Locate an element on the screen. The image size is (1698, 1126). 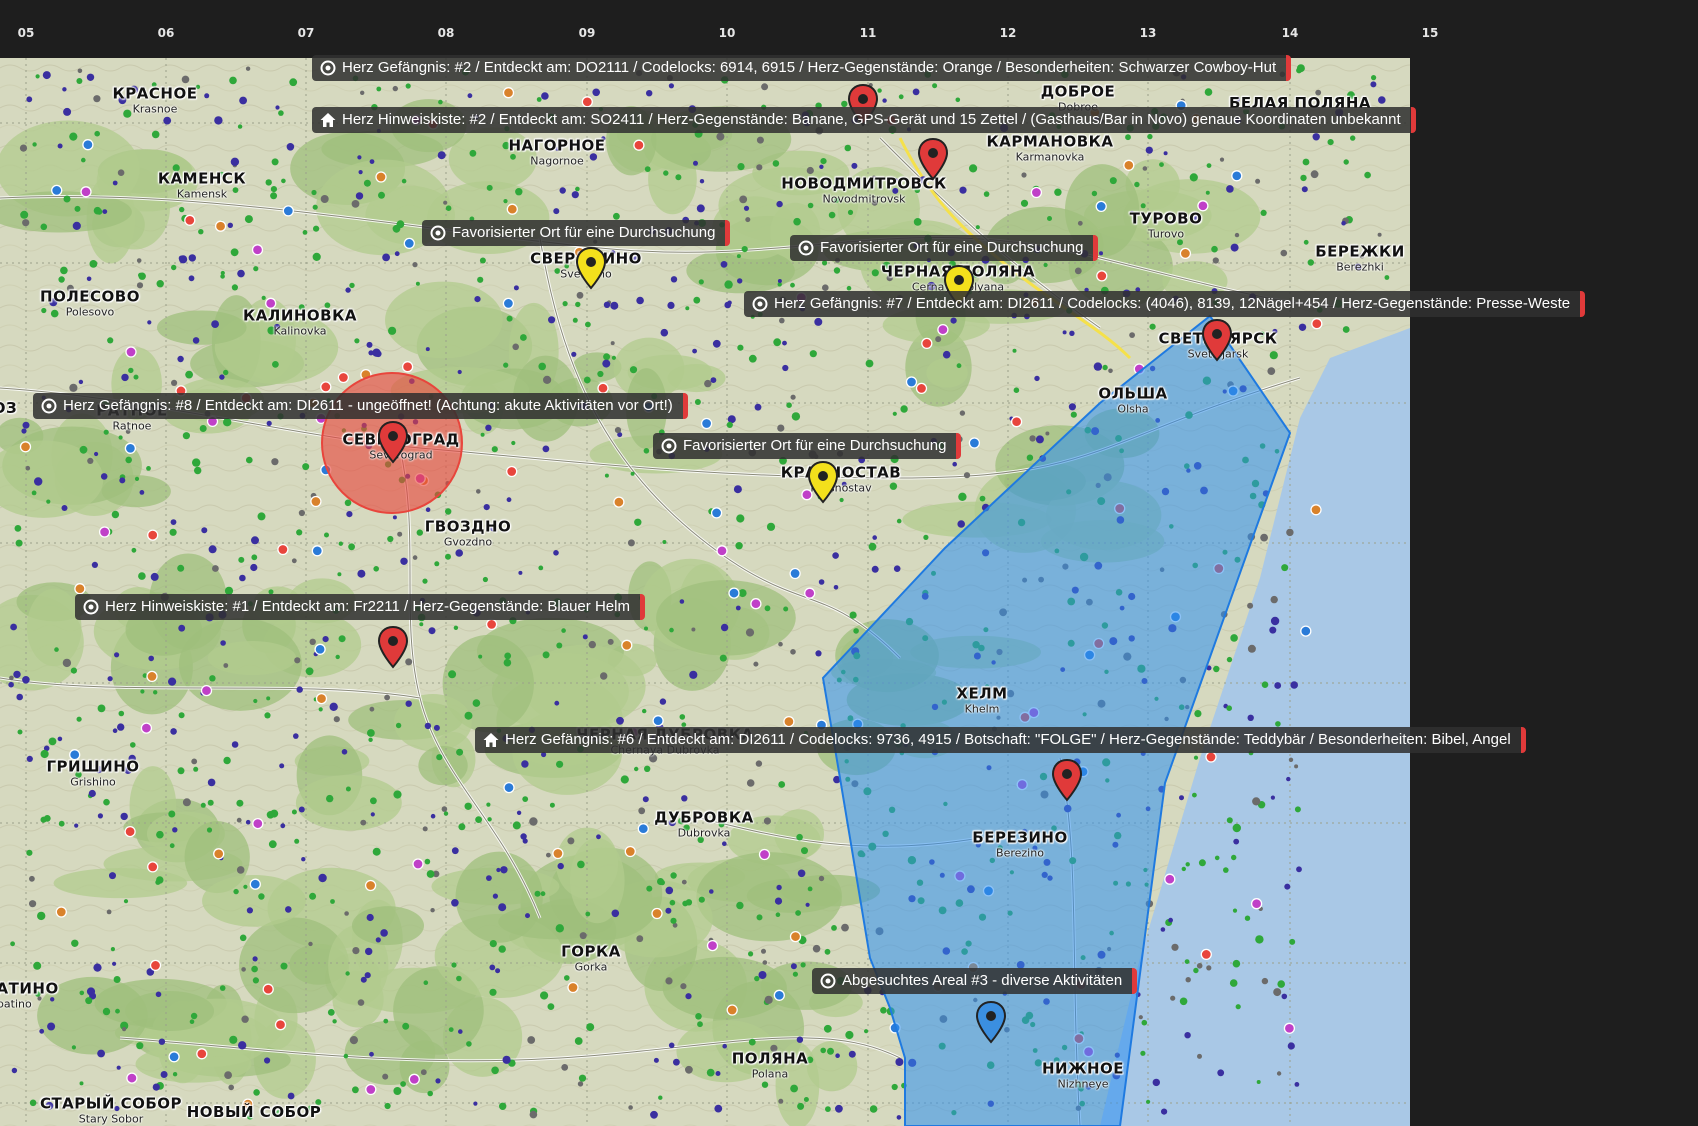
grid-column-label: 14 is located at coordinates (1290, 33).